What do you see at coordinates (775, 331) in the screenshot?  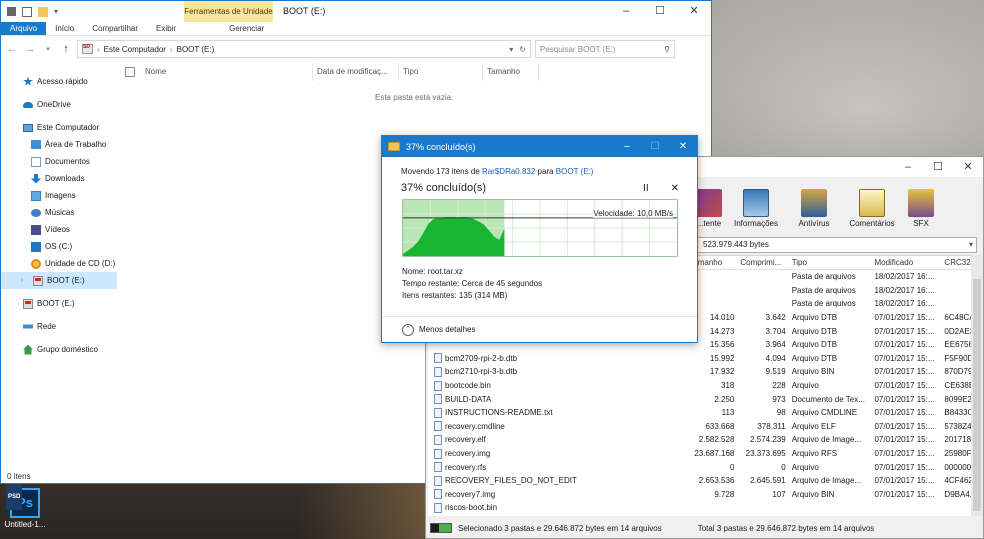 I see `cell-text: 3.704` at bounding box center [775, 331].